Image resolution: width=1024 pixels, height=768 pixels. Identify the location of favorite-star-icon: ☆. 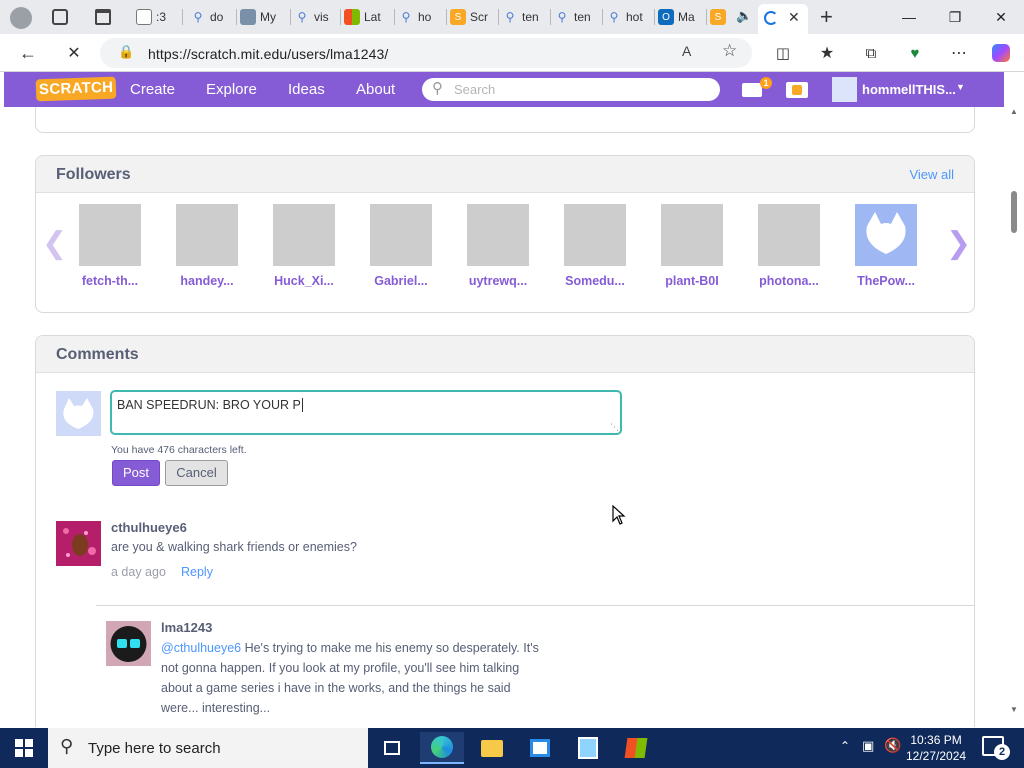
(729, 51).